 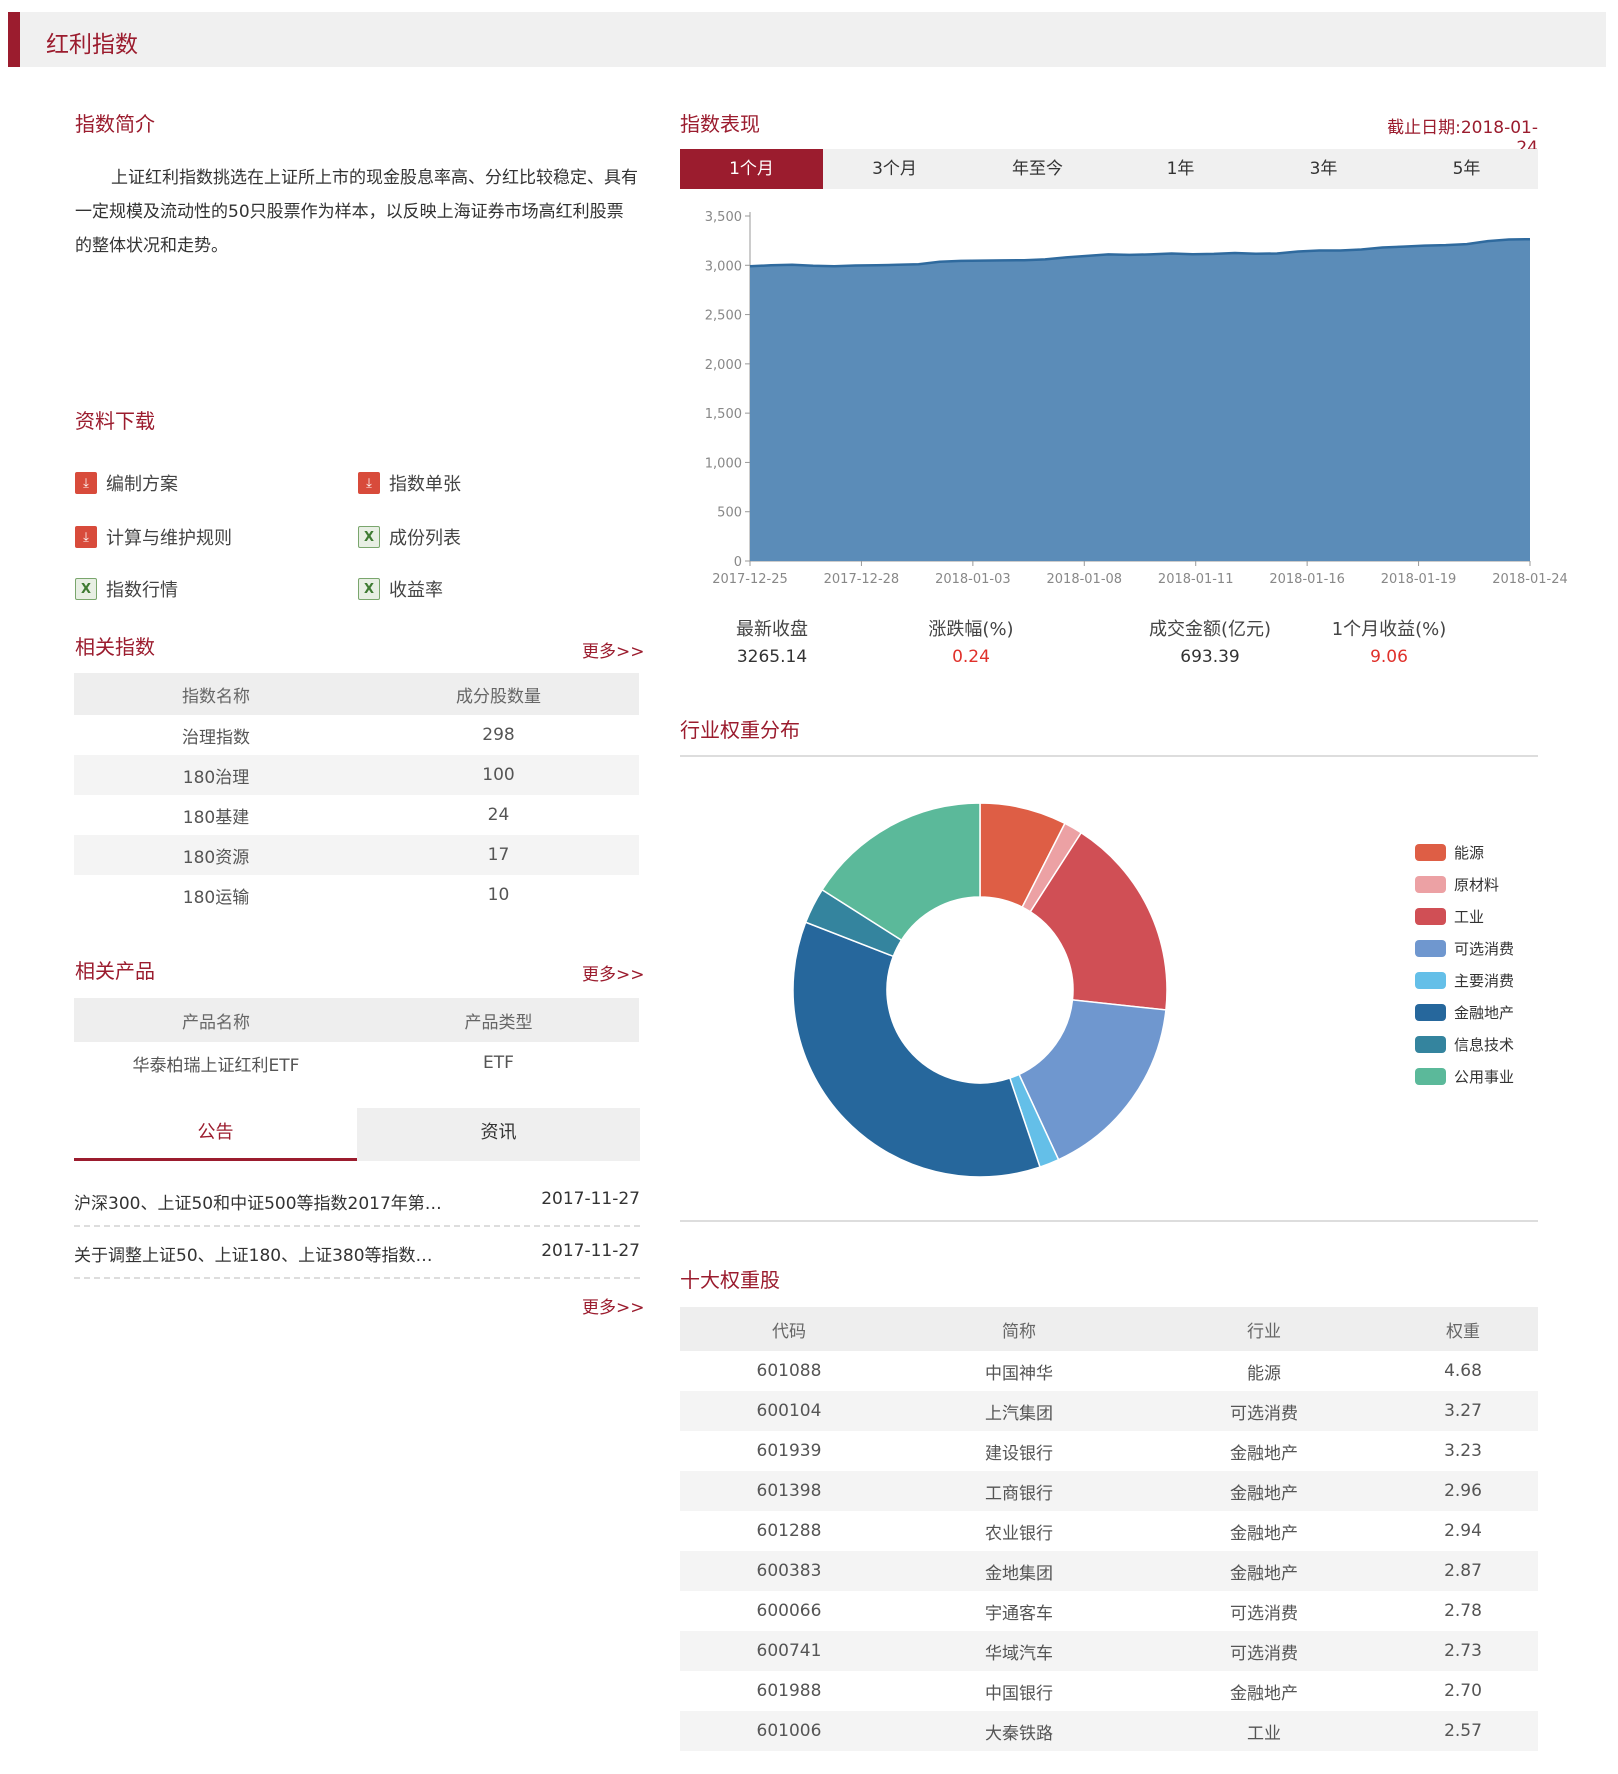 What do you see at coordinates (126, 589) in the screenshot?
I see `download-quotes: X 指数行情` at bounding box center [126, 589].